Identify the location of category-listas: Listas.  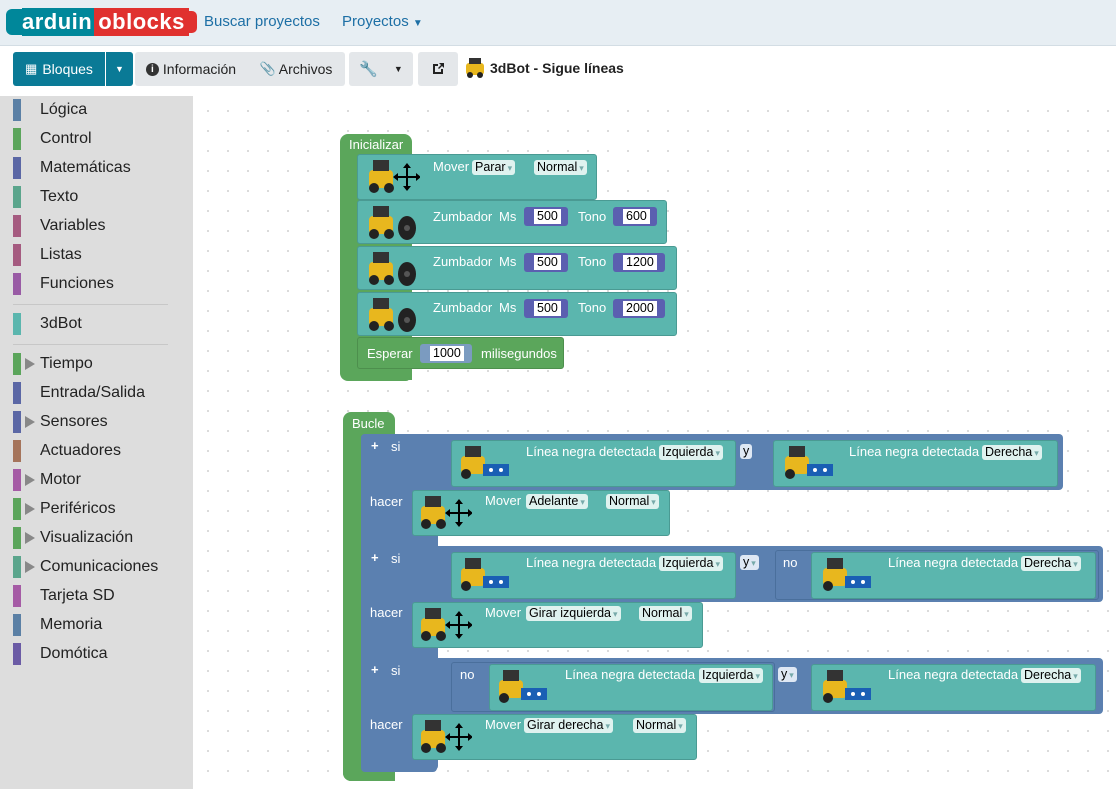
(47, 255).